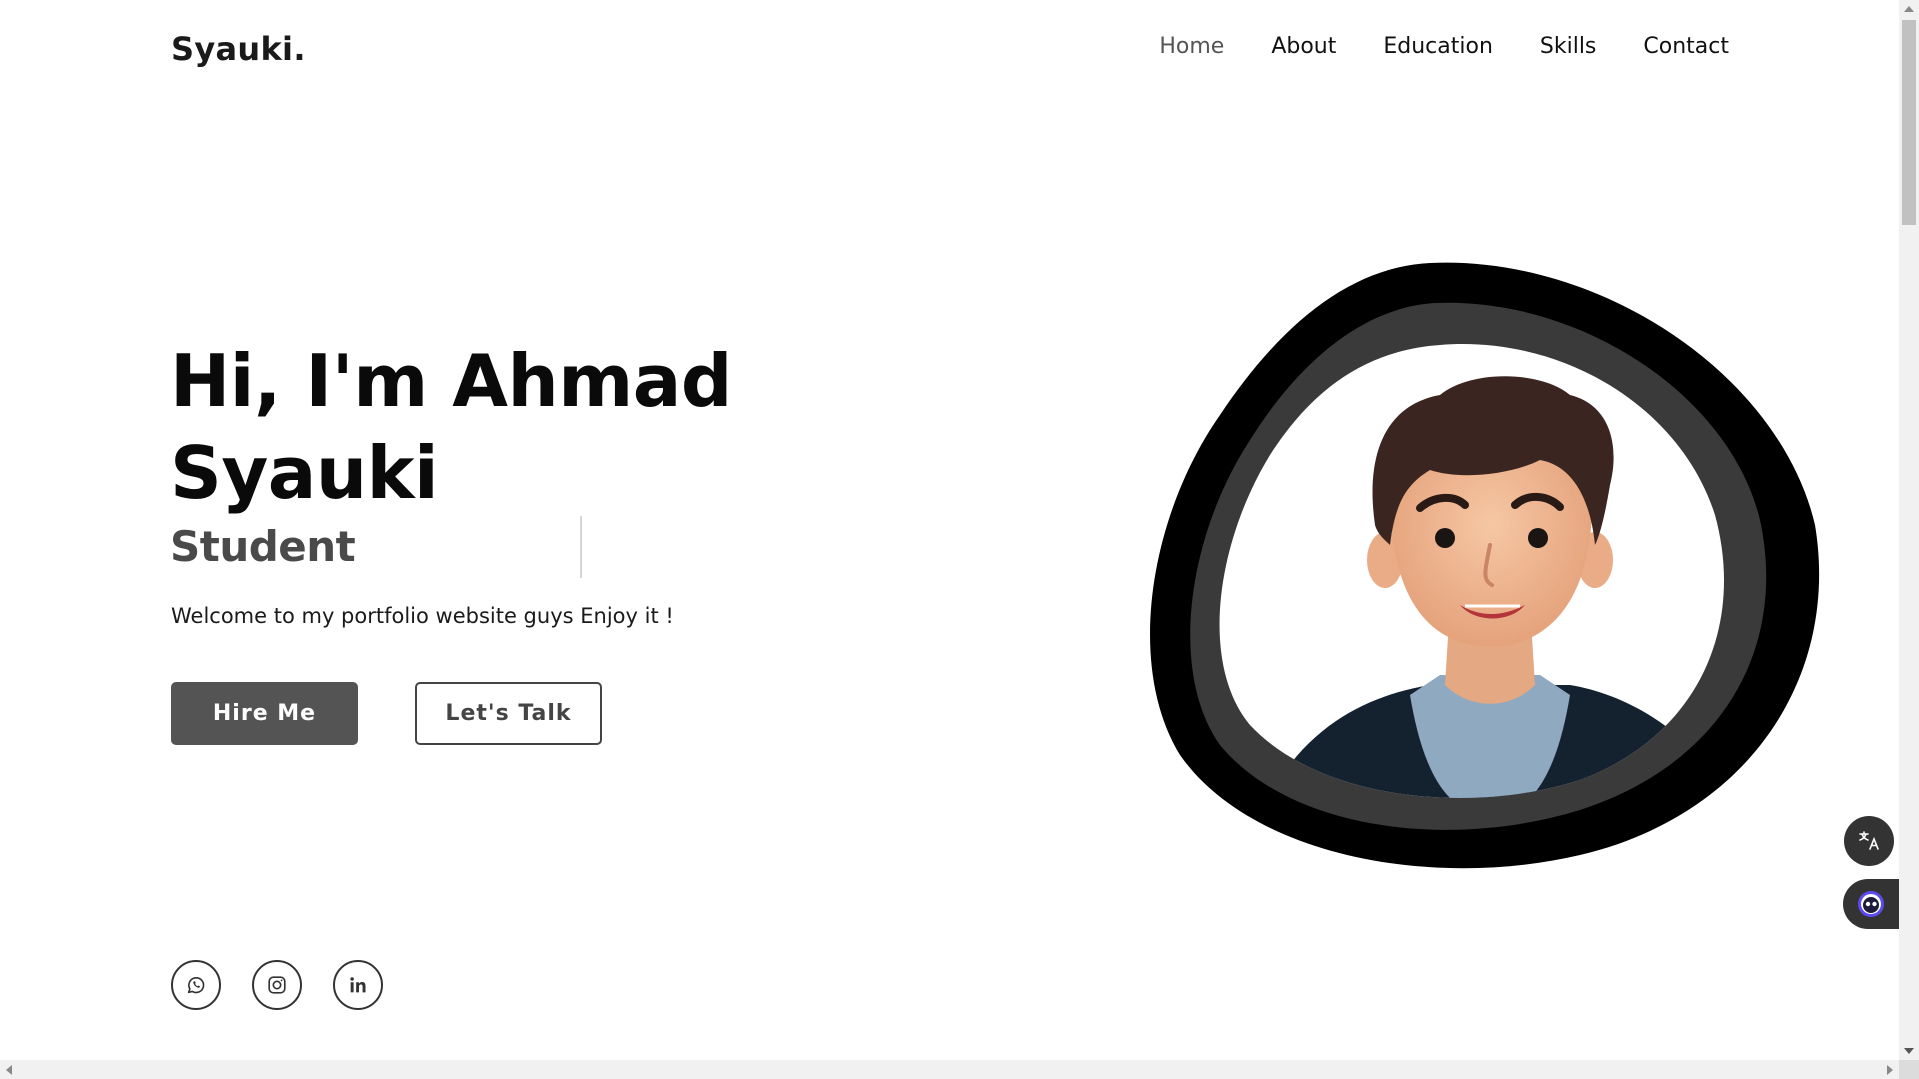 The image size is (1919, 1079). What do you see at coordinates (263, 546) in the screenshot?
I see `hero-role: Student` at bounding box center [263, 546].